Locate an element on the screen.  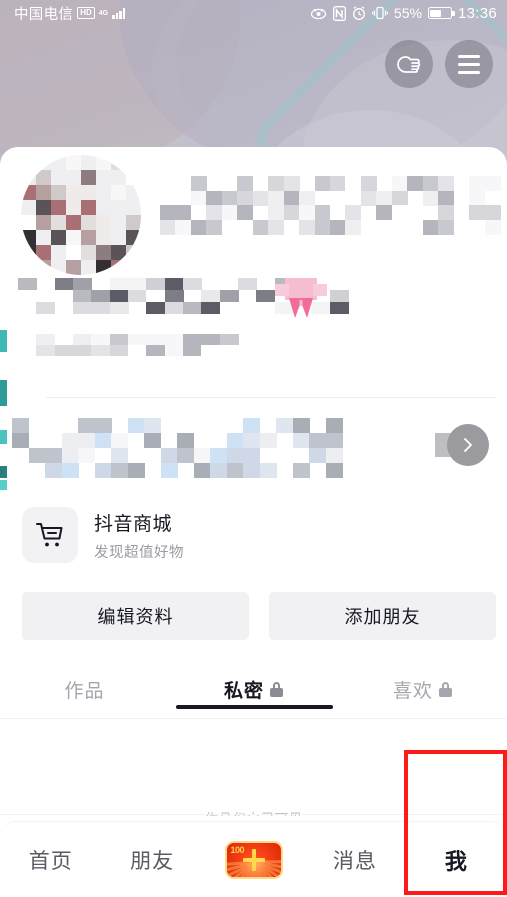
hamburger-menu-icon is located at coordinates (469, 64).